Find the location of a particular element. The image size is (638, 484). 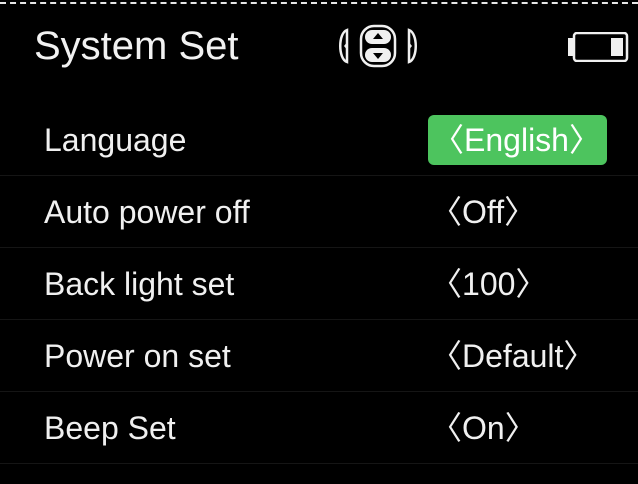

battery-icon is located at coordinates (598, 47).